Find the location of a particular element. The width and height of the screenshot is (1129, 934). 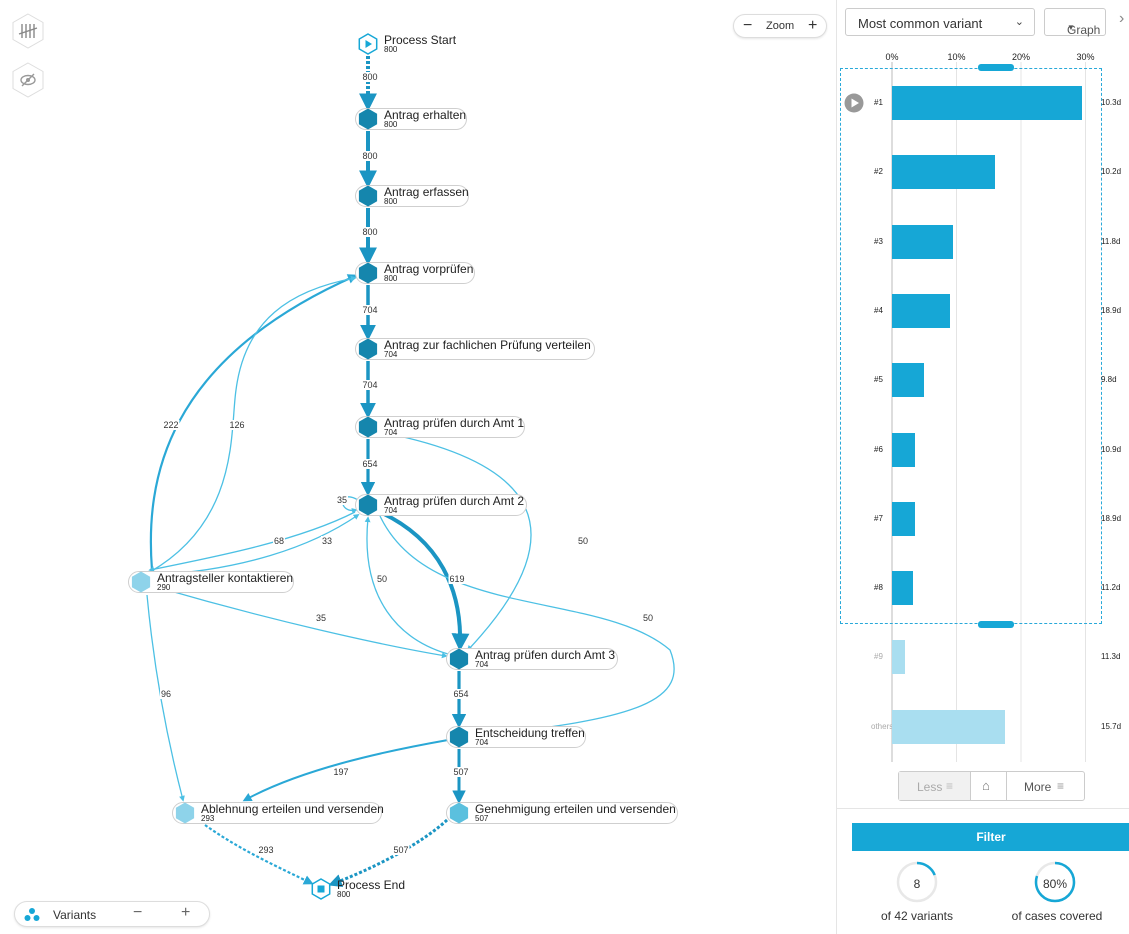

variants-increase-button: + is located at coordinates (185, 913).